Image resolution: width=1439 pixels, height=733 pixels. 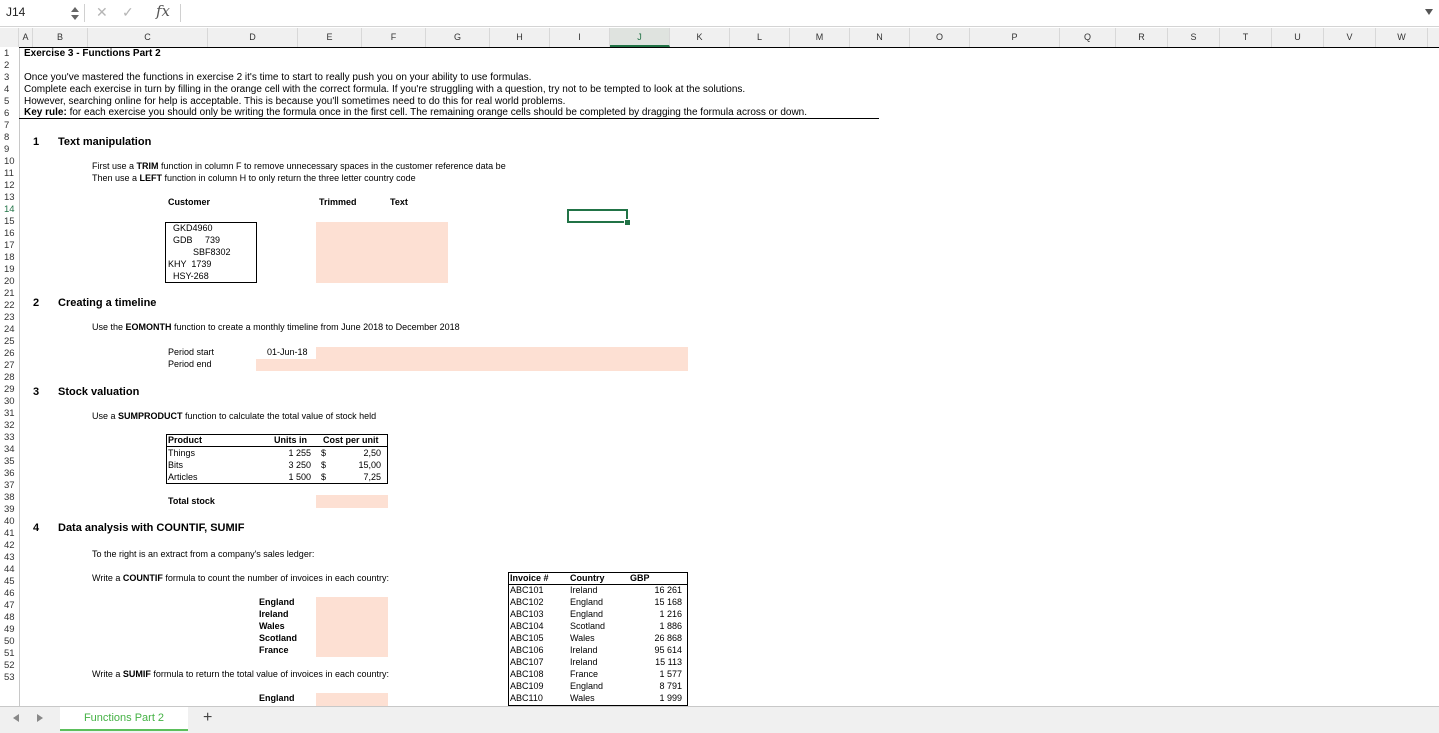 What do you see at coordinates (365, 465) in the screenshot?
I see `product-cost: 15,00` at bounding box center [365, 465].